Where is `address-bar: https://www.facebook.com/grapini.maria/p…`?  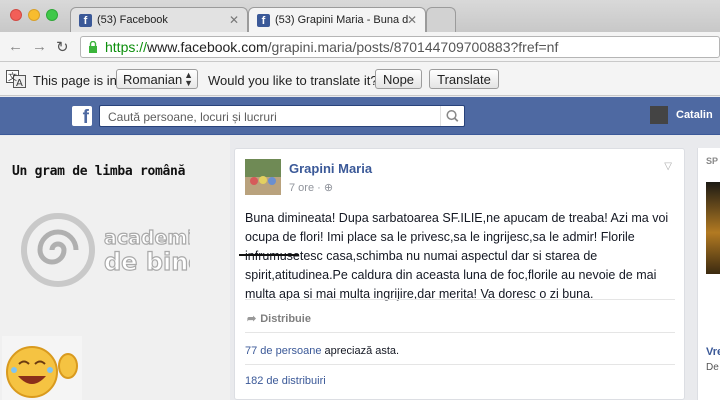 address-bar: https://www.facebook.com/grapini.maria/p… is located at coordinates (400, 47).